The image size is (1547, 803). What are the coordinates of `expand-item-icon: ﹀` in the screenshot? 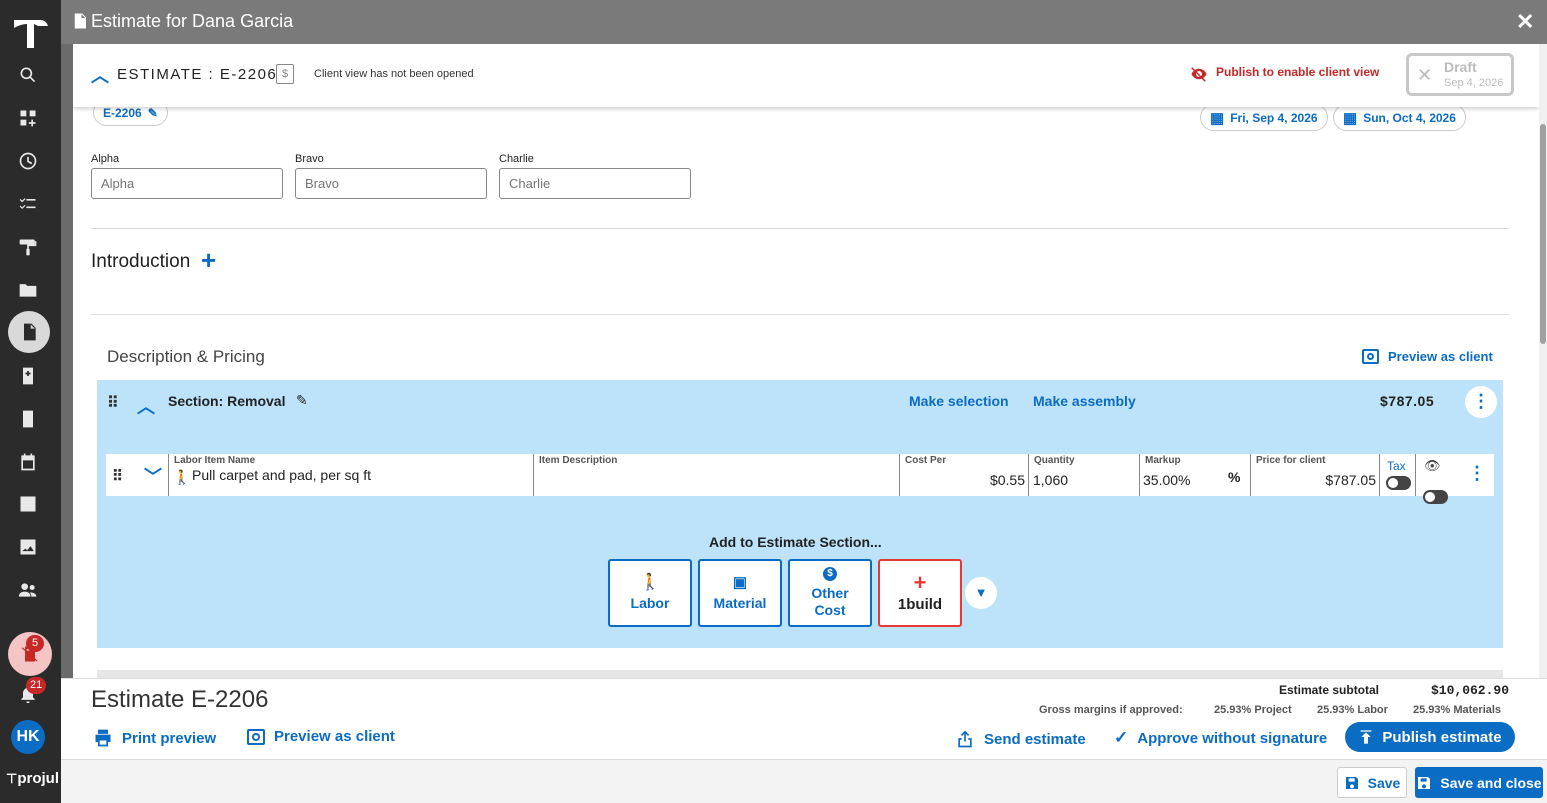 It's located at (153, 476).